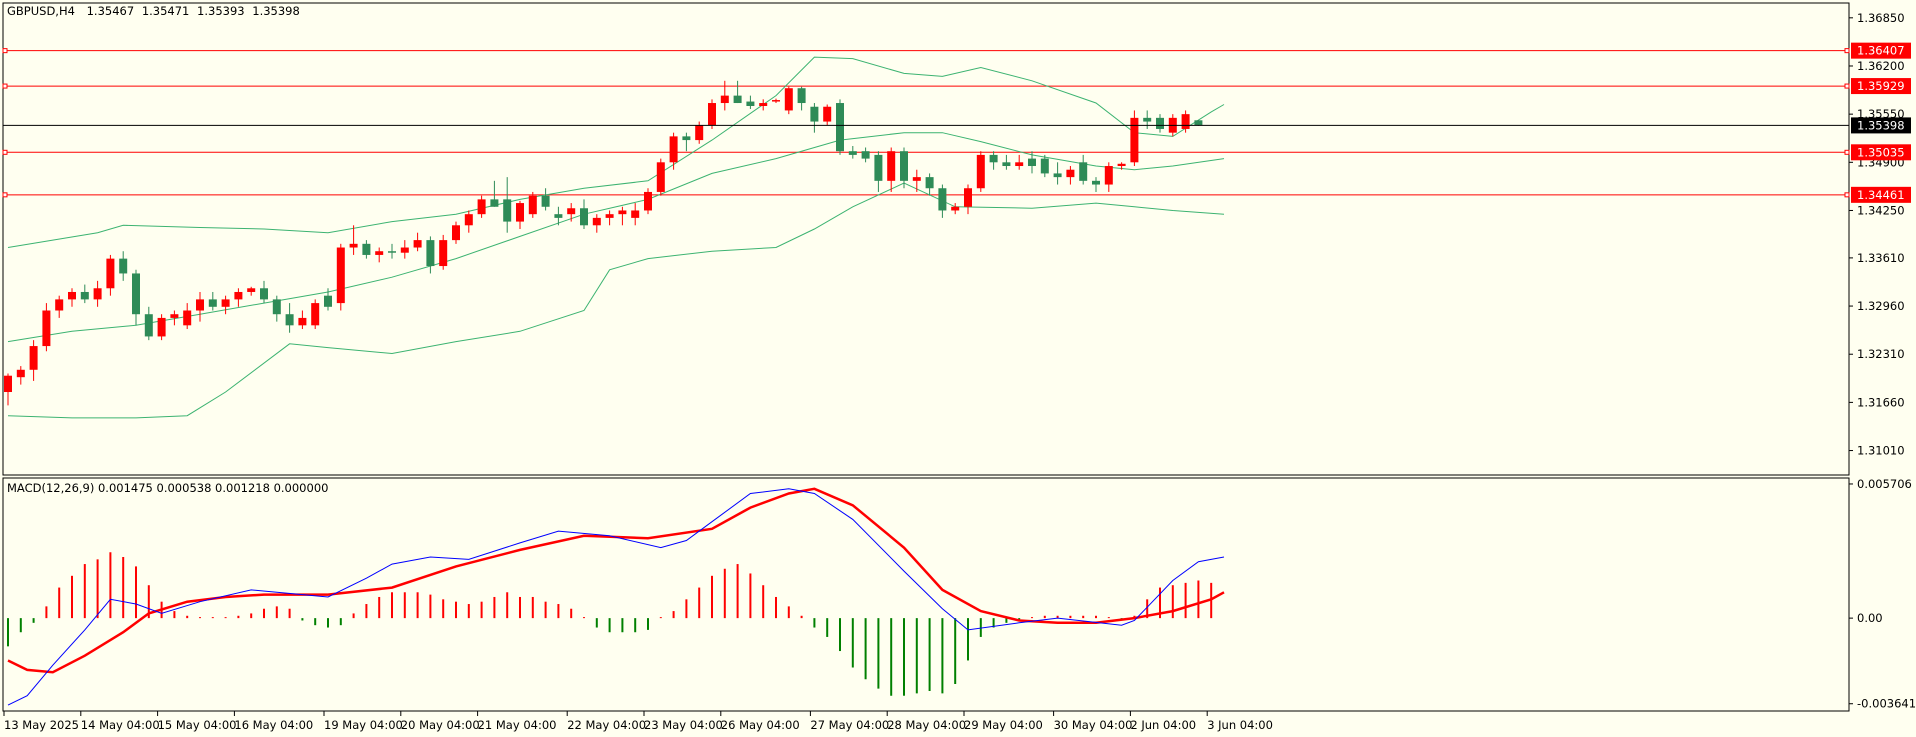  Describe the element at coordinates (1881, 125) in the screenshot. I see `current-price-label: 1.35398` at that location.